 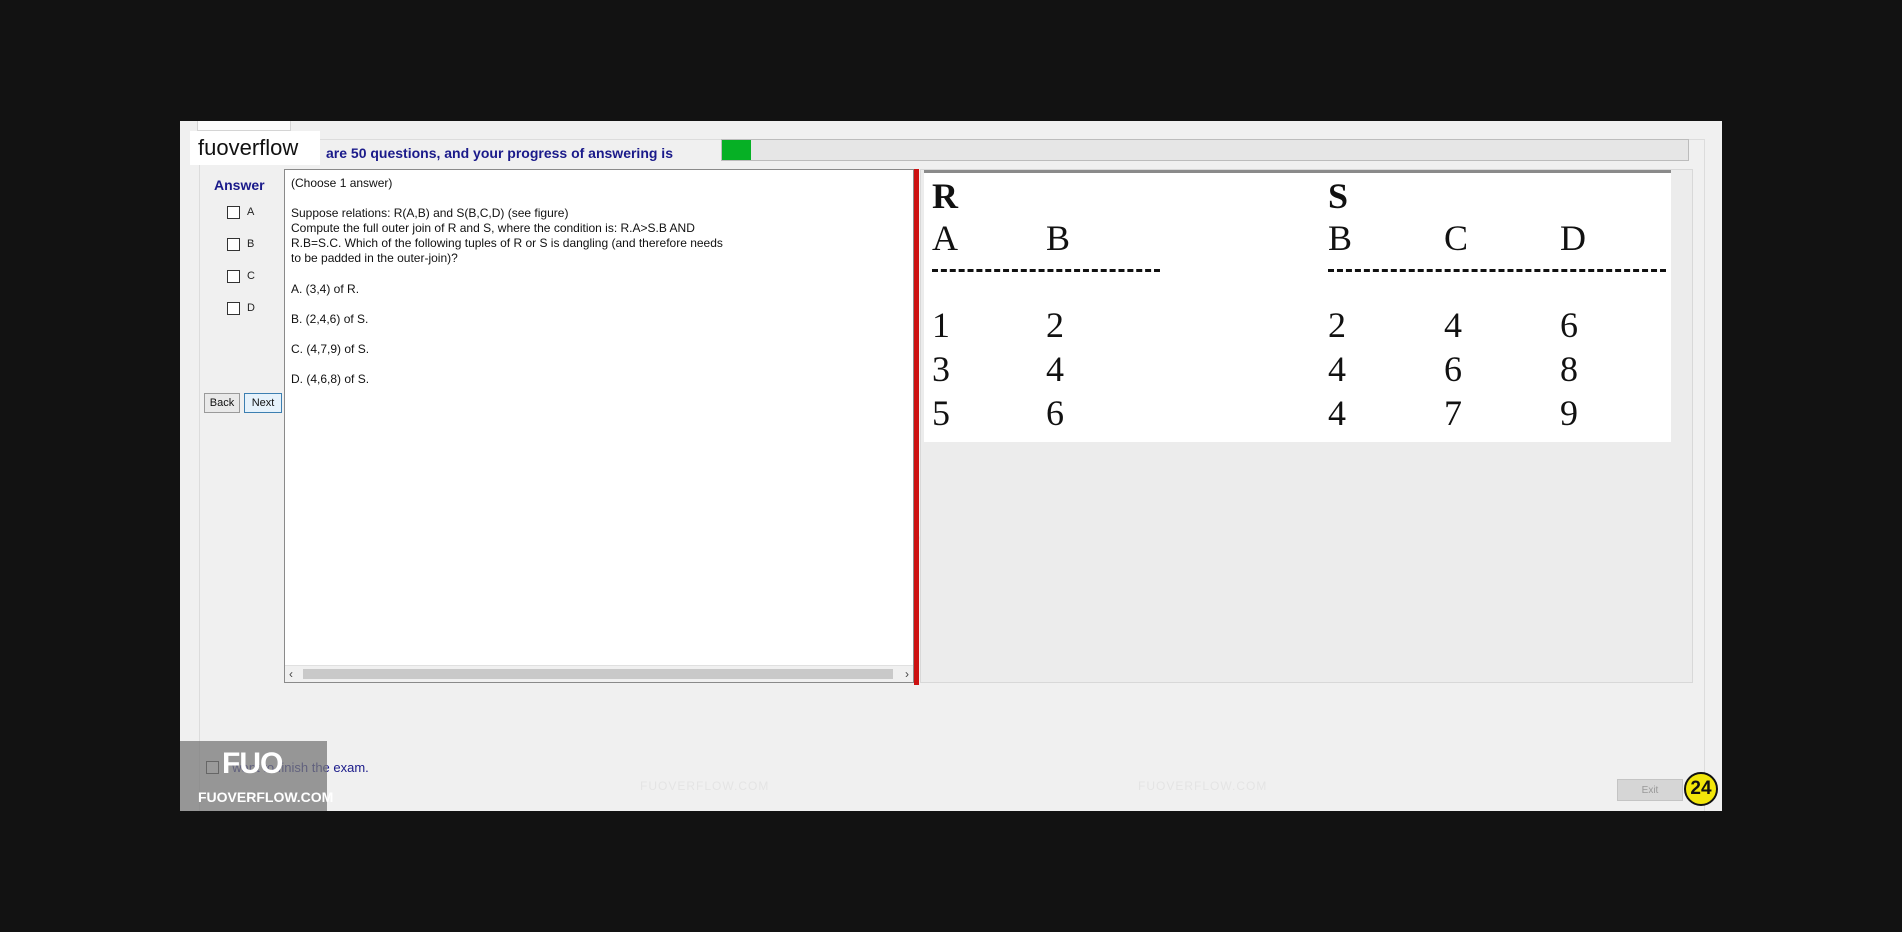 I want to click on scroll-thumb, so click(x=598, y=674).